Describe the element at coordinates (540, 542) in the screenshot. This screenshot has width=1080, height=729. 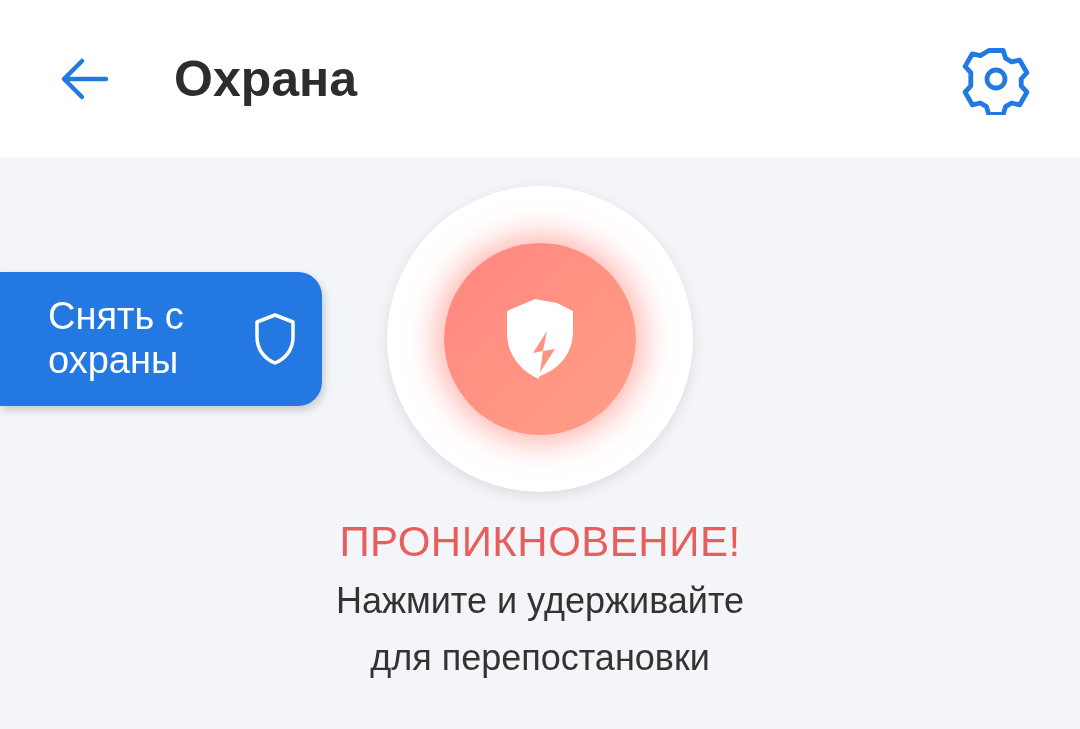
I see `alarm-status: ПРОНИКНОВЕНИЕ!` at that location.